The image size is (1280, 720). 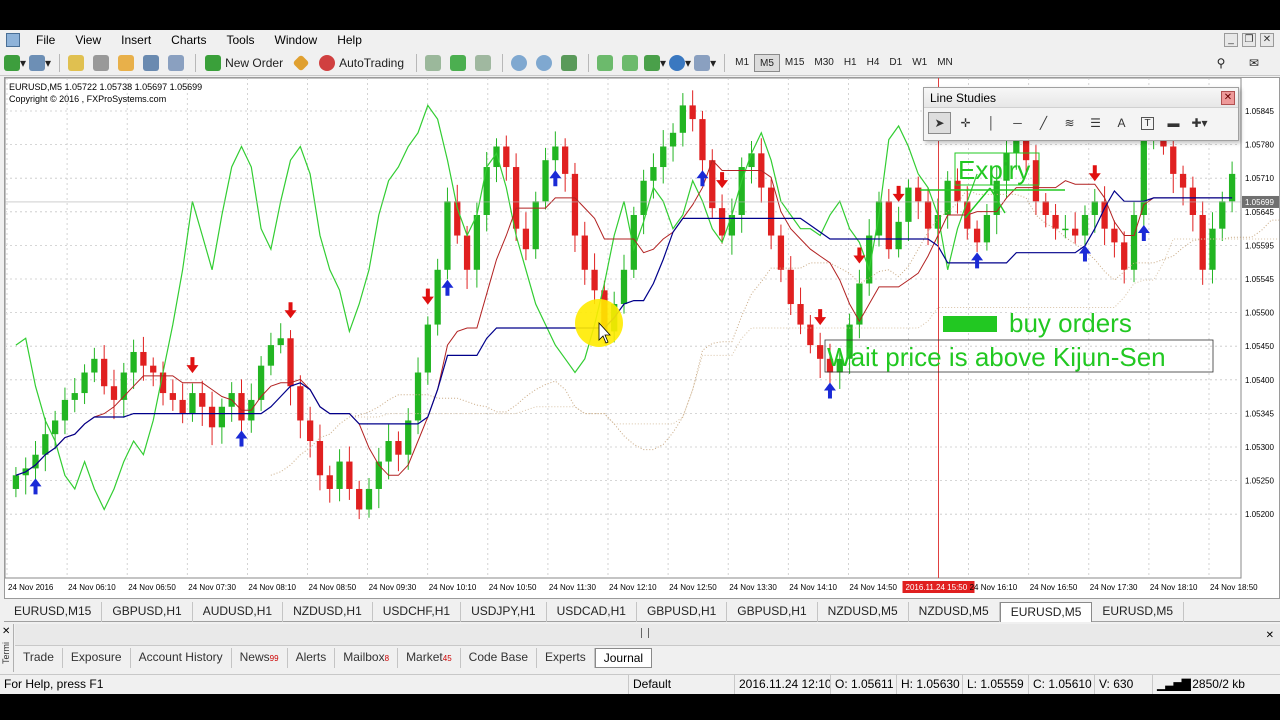 What do you see at coordinates (945, 63) in the screenshot?
I see `timeframe-mn: MN` at bounding box center [945, 63].